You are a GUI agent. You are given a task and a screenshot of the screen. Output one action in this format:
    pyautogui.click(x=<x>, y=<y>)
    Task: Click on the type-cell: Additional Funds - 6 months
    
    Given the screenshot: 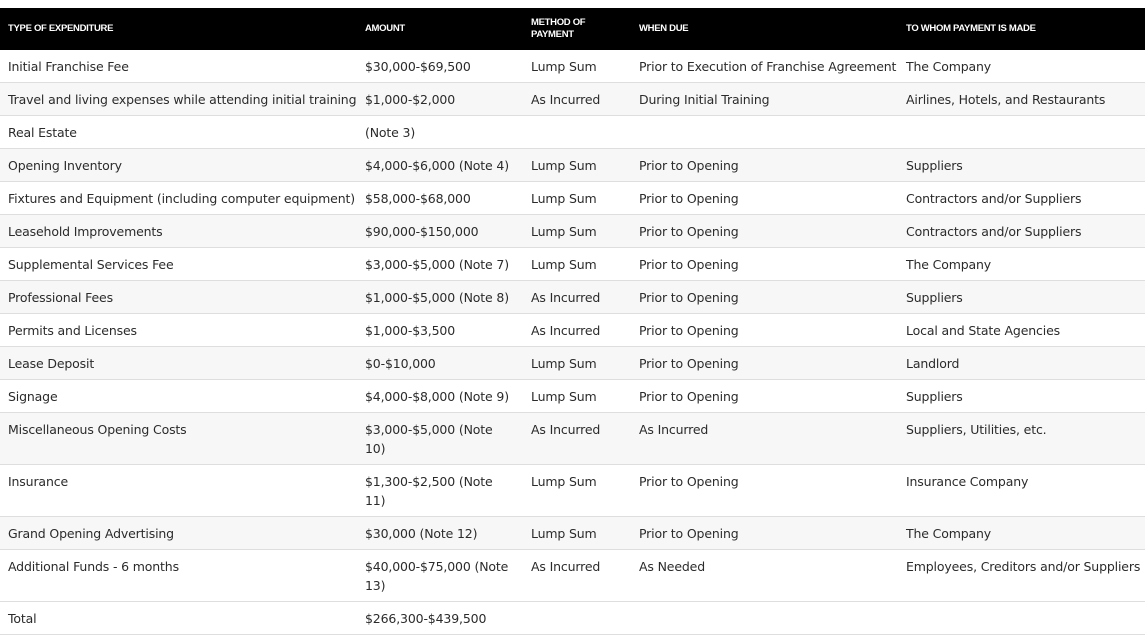 What is the action you would take?
    pyautogui.click(x=178, y=575)
    